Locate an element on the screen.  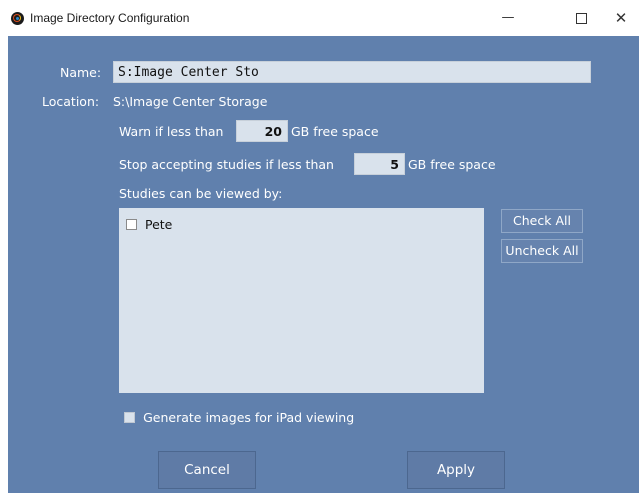
minimize-button: — is located at coordinates (508, 18).